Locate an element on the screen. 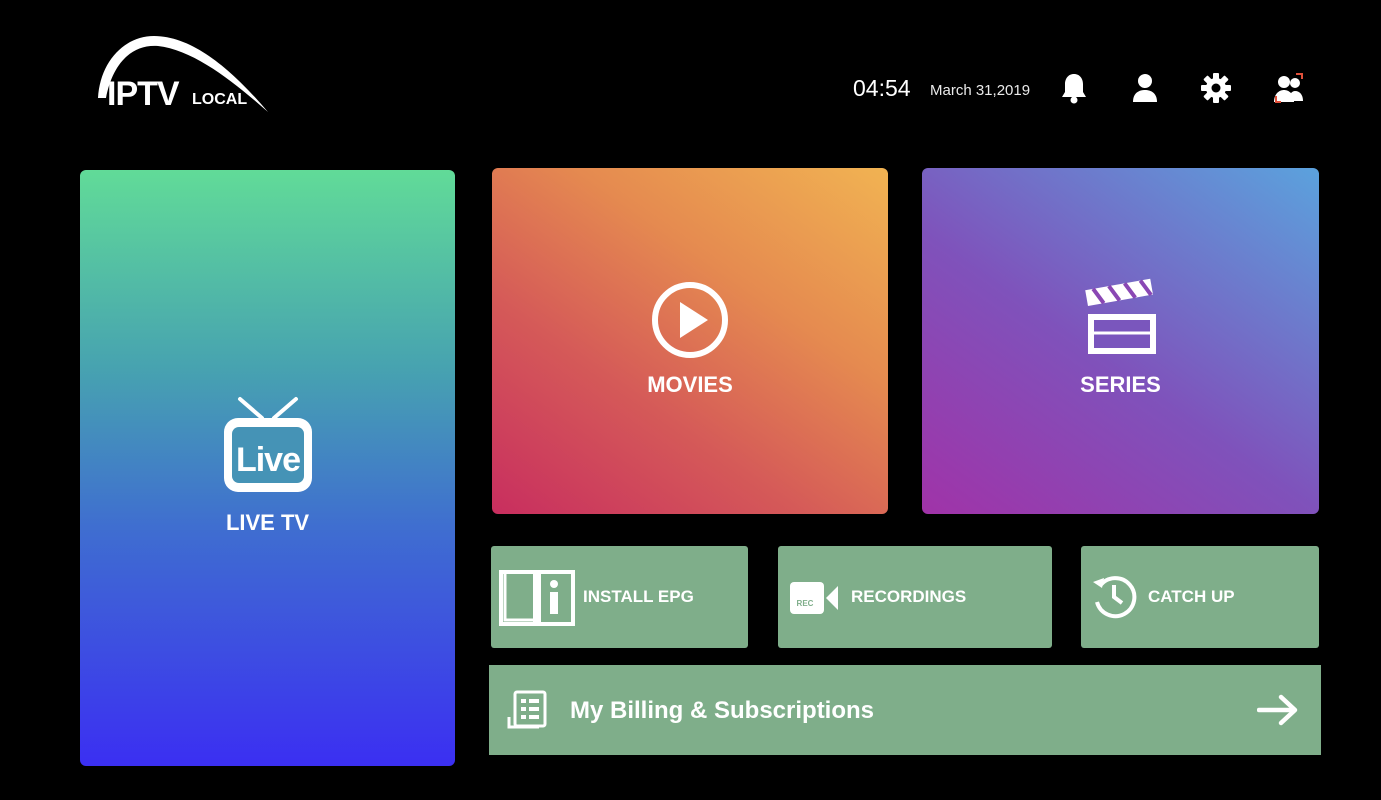 This screenshot has height=800, width=1381. series-tile: SERIES is located at coordinates (1120, 341).